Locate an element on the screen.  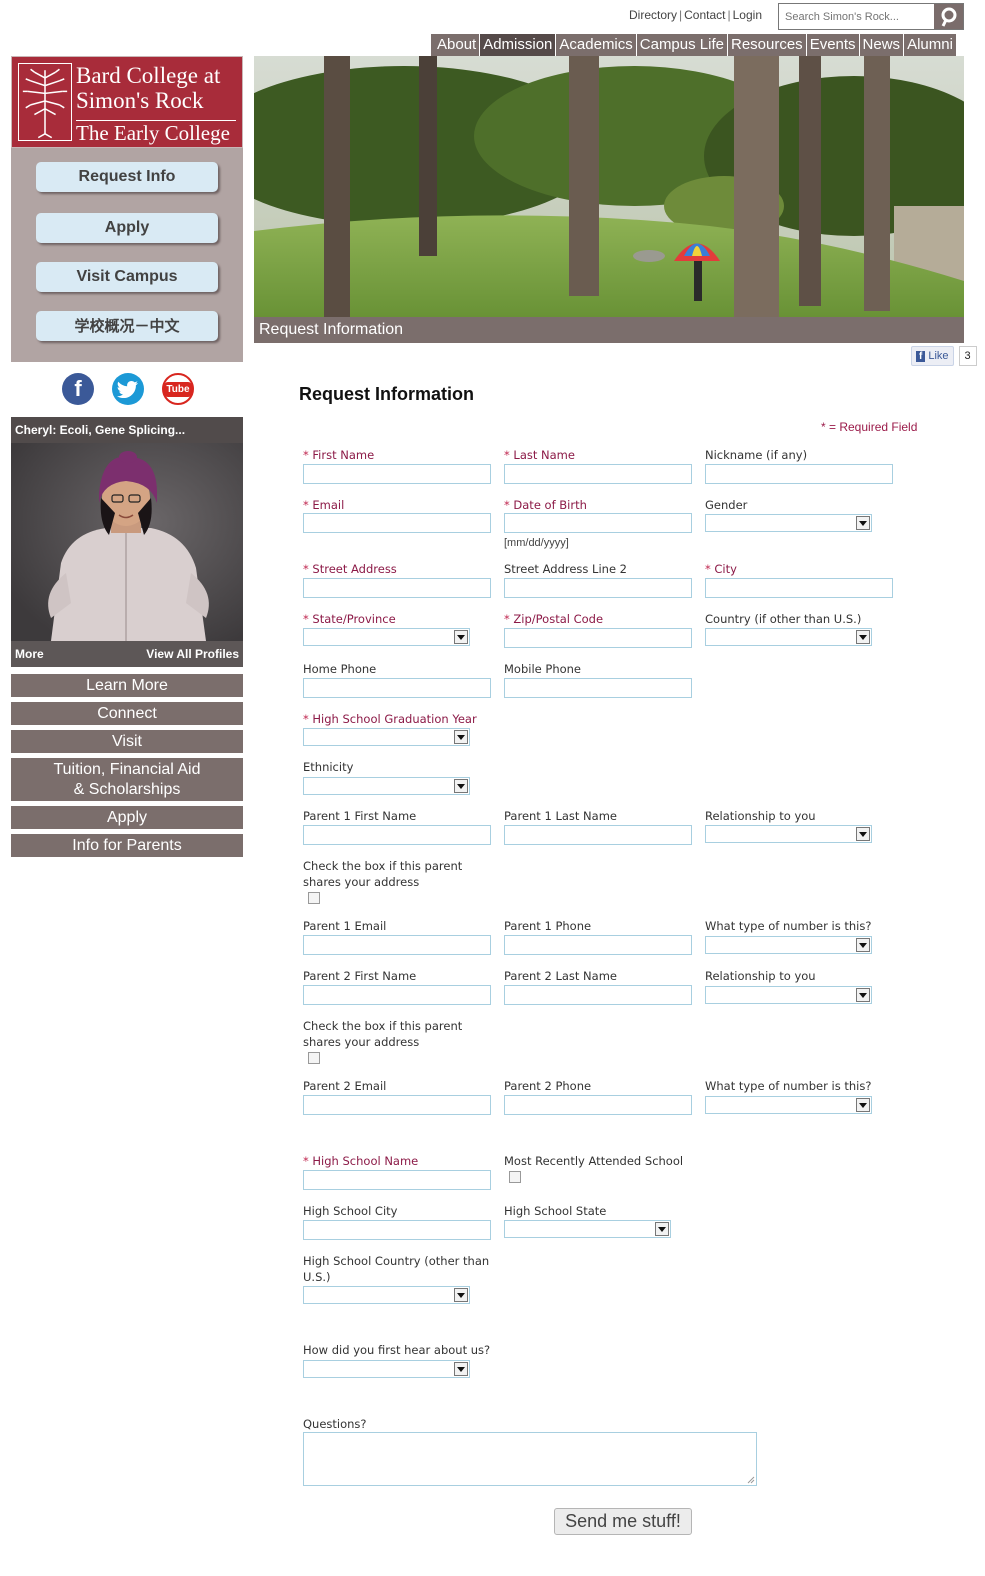
questions-textarea is located at coordinates (530, 1459).